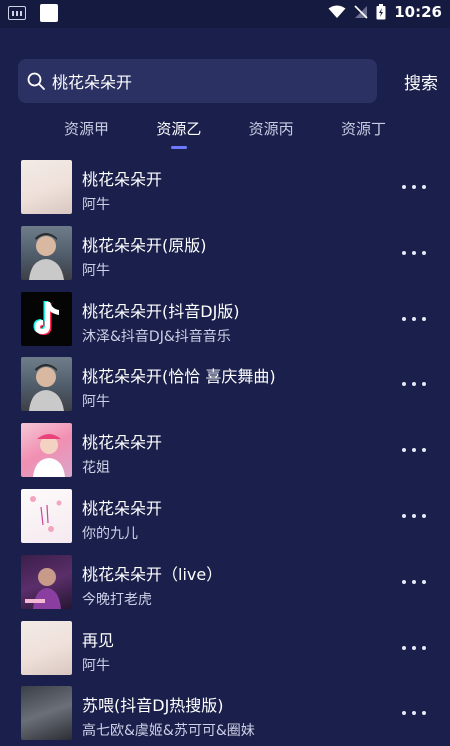  What do you see at coordinates (225, 134) in the screenshot?
I see `source-tabs: 资源甲 资源乙 资源丙 资源丁` at bounding box center [225, 134].